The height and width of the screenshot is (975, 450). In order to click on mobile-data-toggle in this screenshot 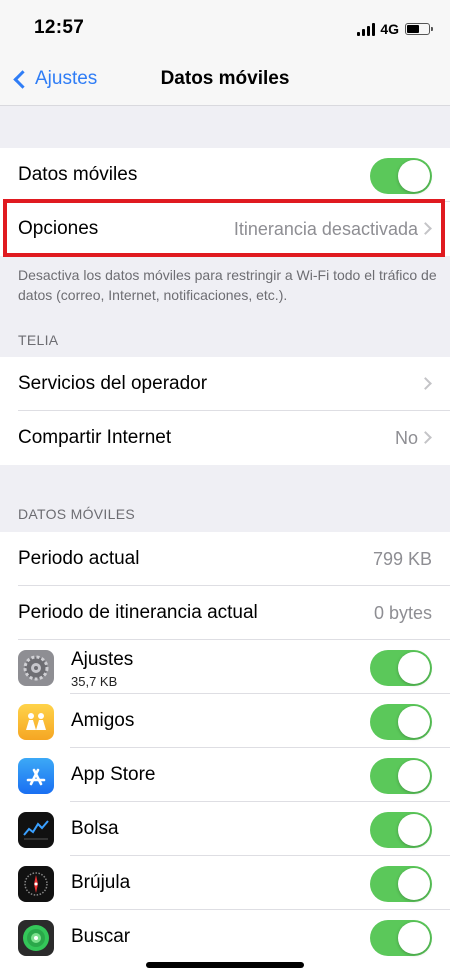, I will do `click(401, 176)`.